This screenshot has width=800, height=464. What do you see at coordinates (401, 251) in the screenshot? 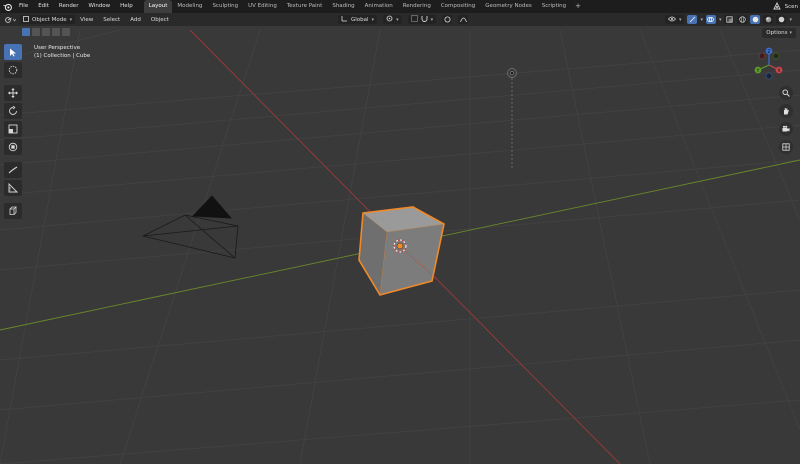
I see `cube-object` at bounding box center [401, 251].